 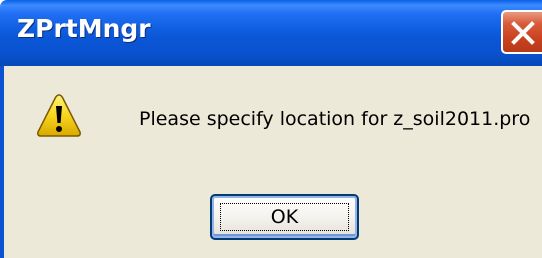 I want to click on ok-button: OK, so click(x=284, y=217).